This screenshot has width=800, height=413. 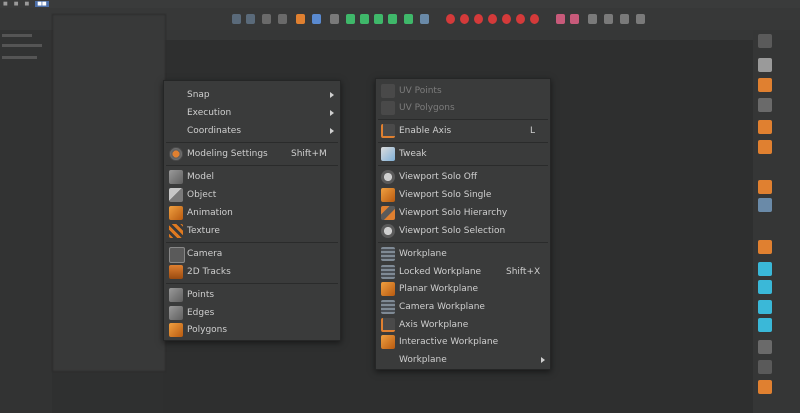 I want to click on menu-item-axis-workplane: Axis Workplane, so click(x=463, y=325).